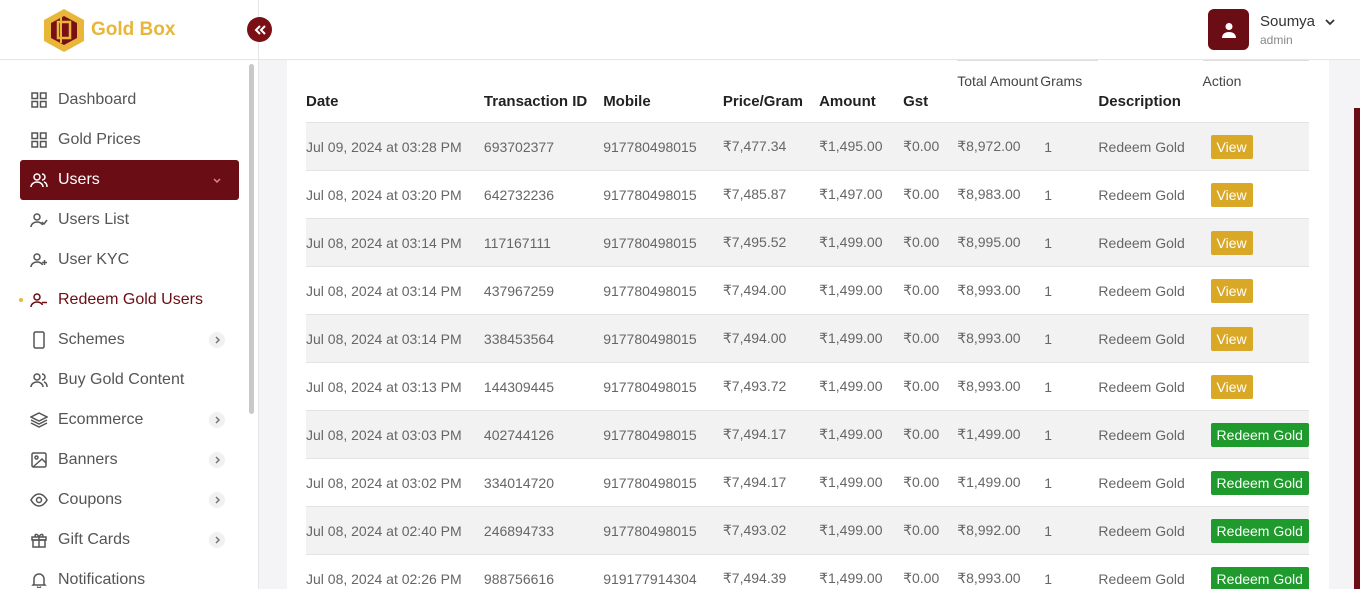  Describe the element at coordinates (129, 460) in the screenshot. I see `sidebar-item-banners: Banners` at that location.